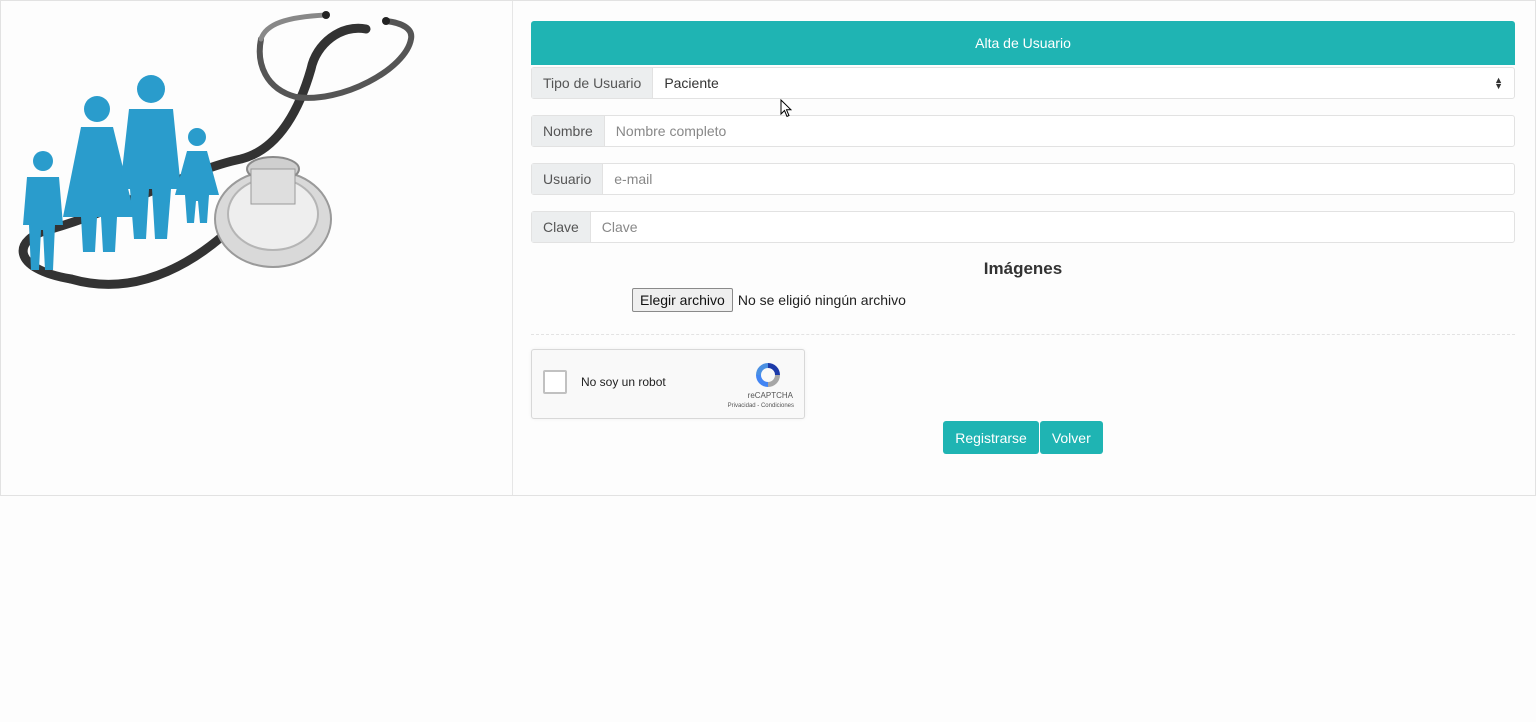  Describe the element at coordinates (1052, 227) in the screenshot. I see `password-input: Clave` at that location.